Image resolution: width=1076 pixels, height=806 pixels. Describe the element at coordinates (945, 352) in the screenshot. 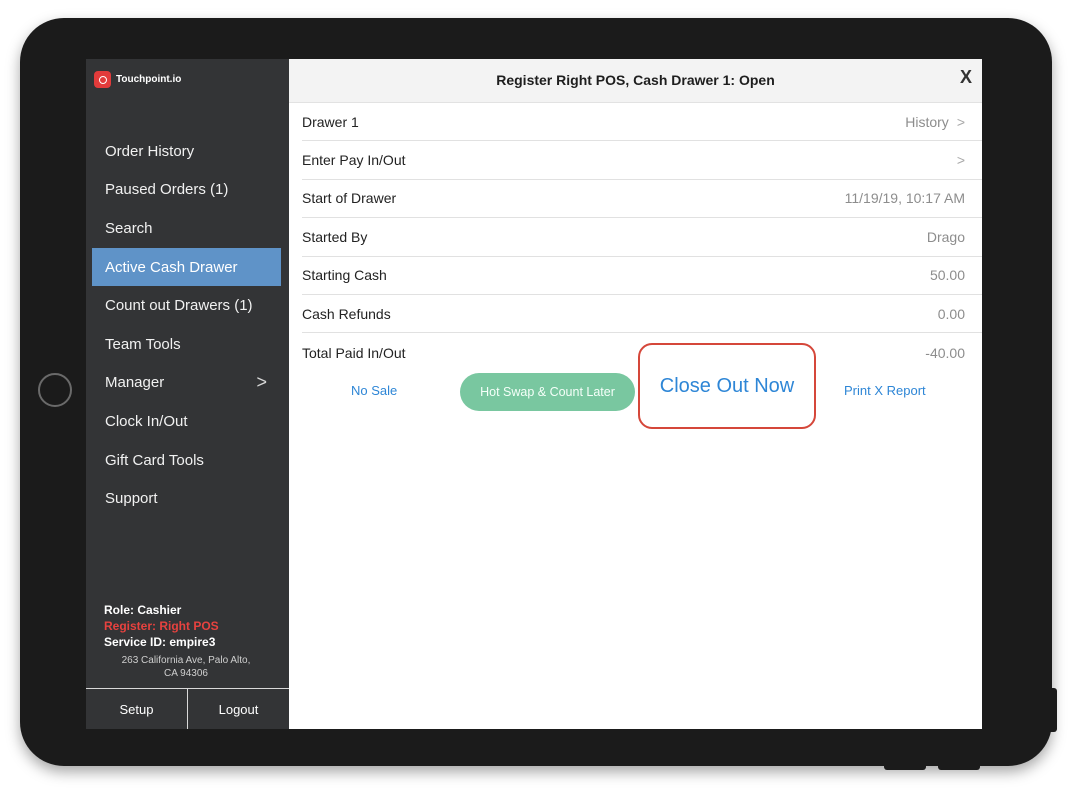

I see `row-value: -40.00` at that location.